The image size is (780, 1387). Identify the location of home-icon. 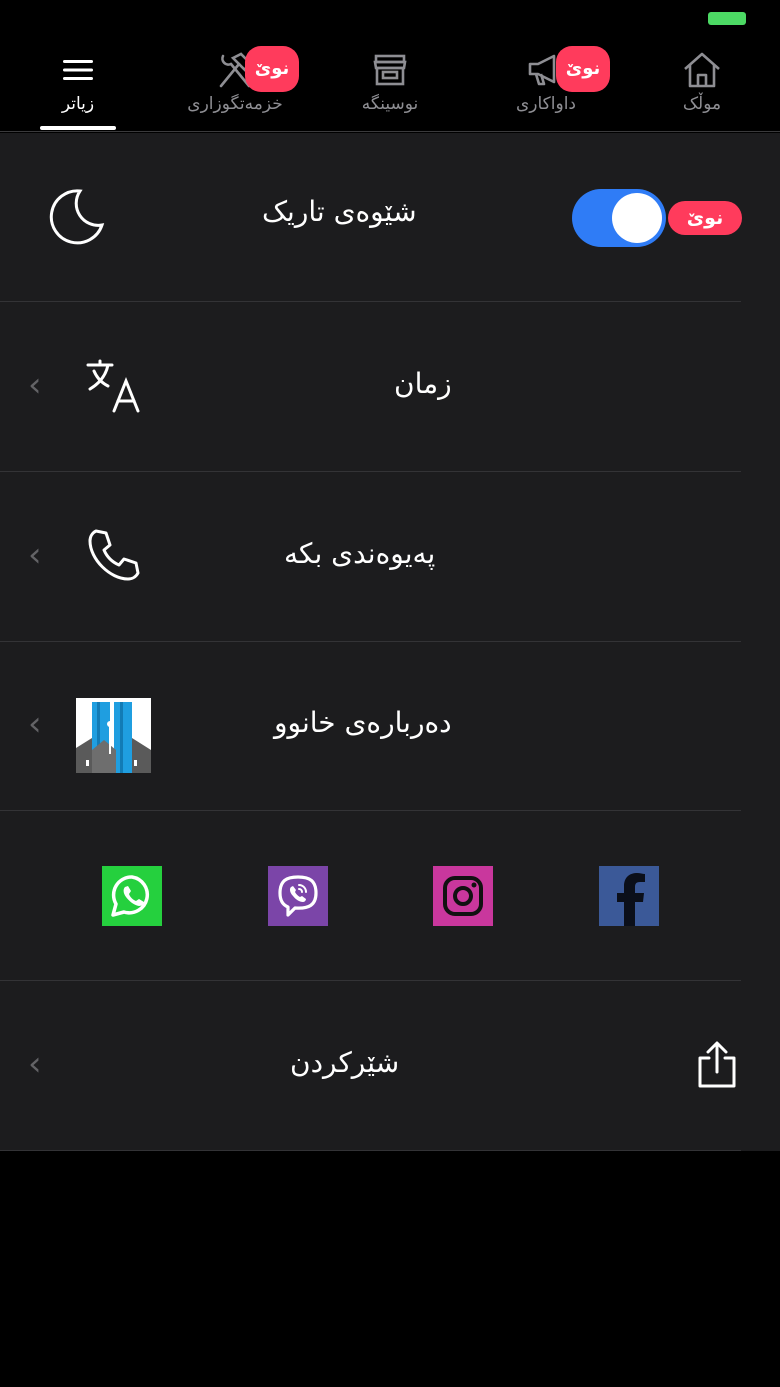
(702, 70).